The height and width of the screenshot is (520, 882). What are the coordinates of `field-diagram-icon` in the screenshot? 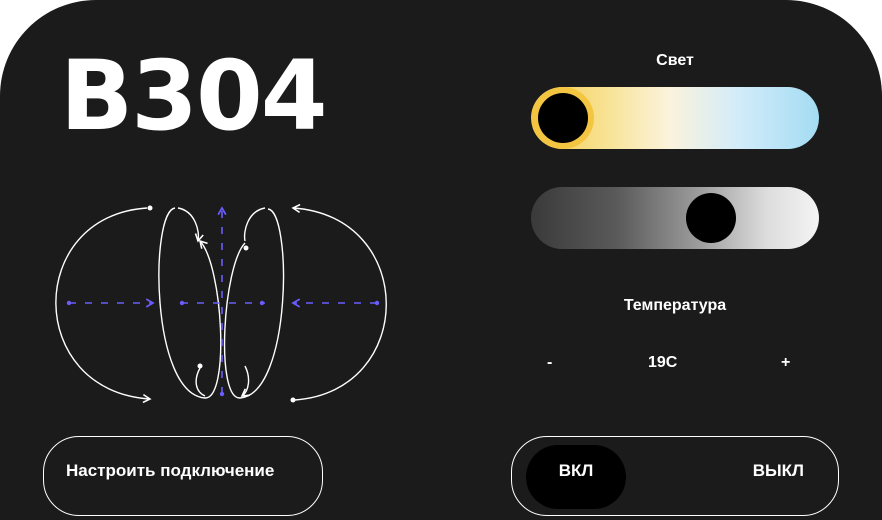 It's located at (221, 303).